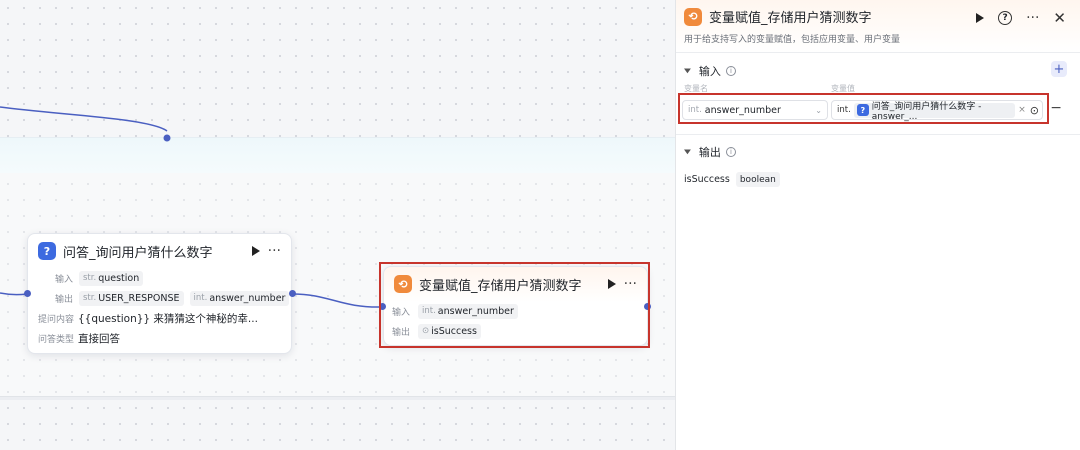  I want to click on qa-output-tag: str. USER_RESPONSE, so click(131, 298).